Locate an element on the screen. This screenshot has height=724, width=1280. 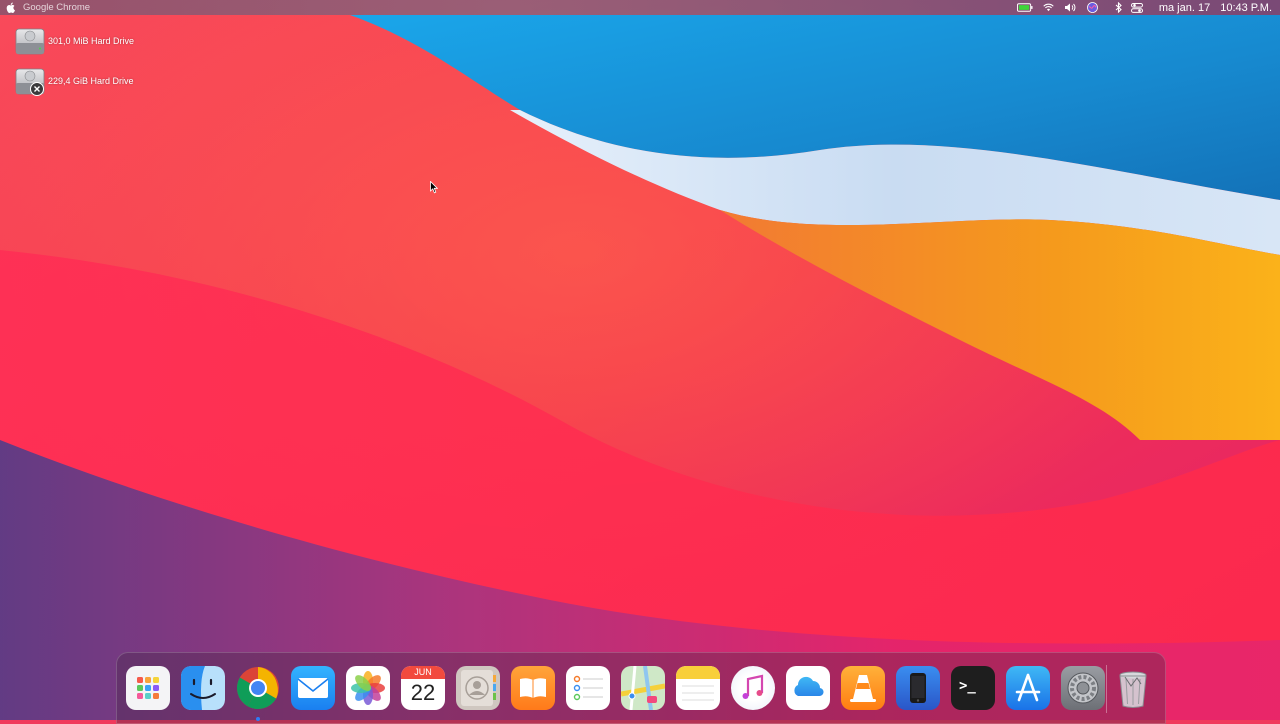
chrome-icon is located at coordinates (257, 688).